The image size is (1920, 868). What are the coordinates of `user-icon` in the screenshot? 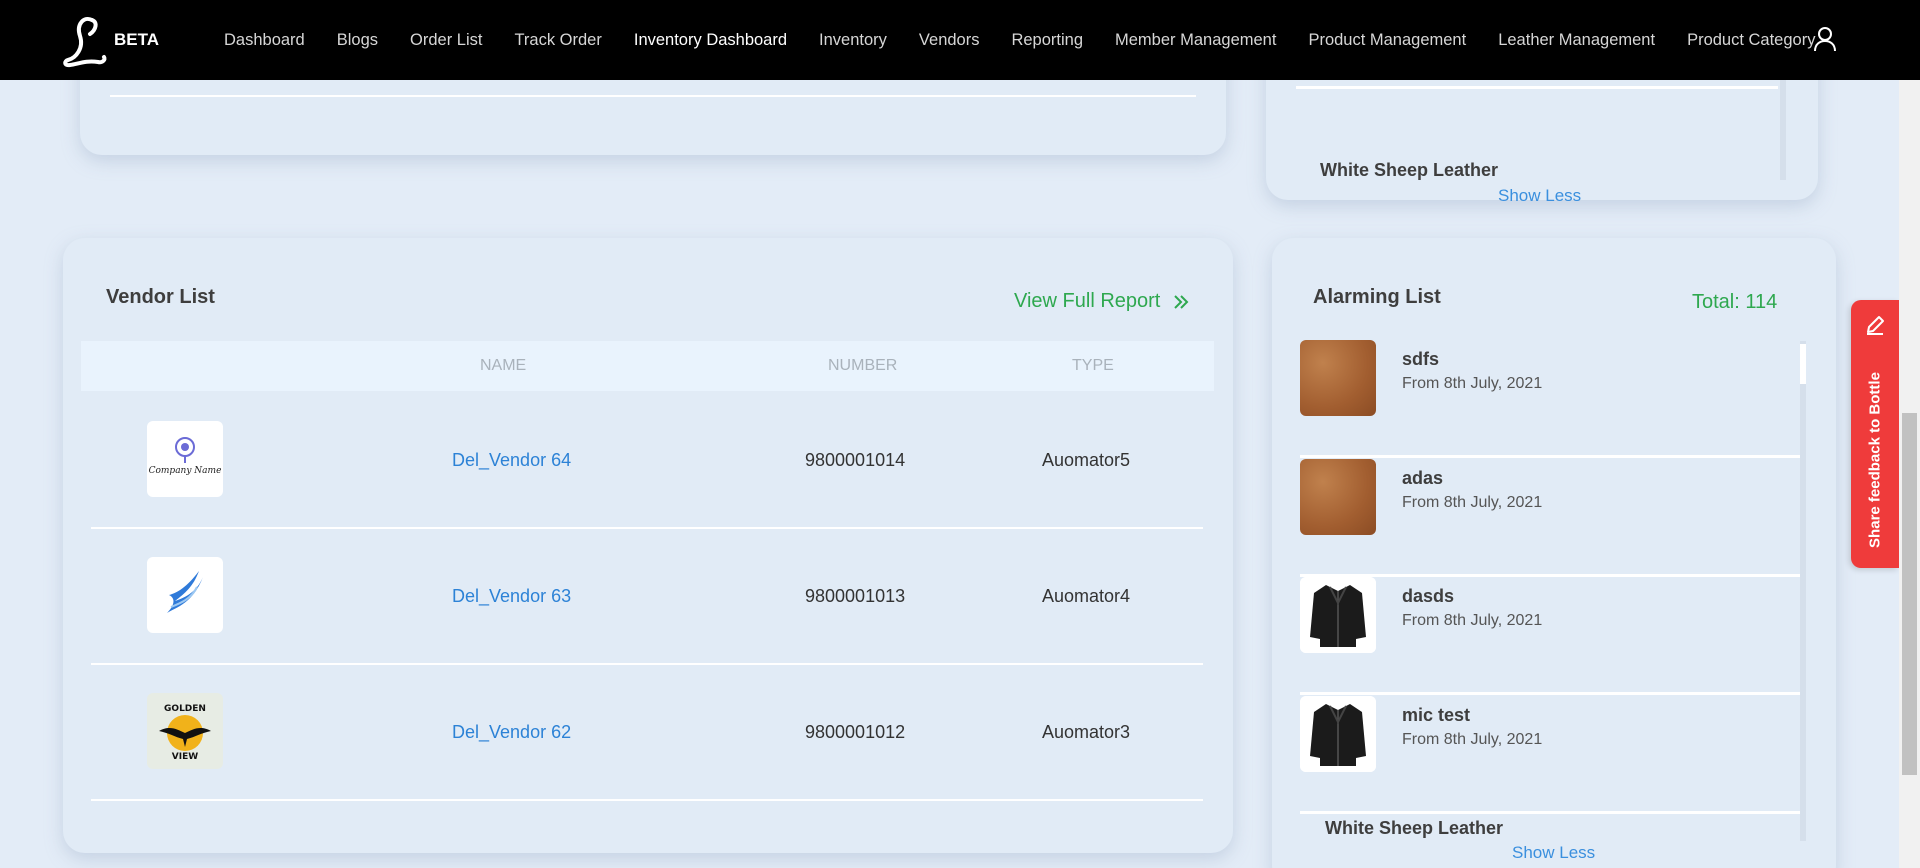 It's located at (1825, 39).